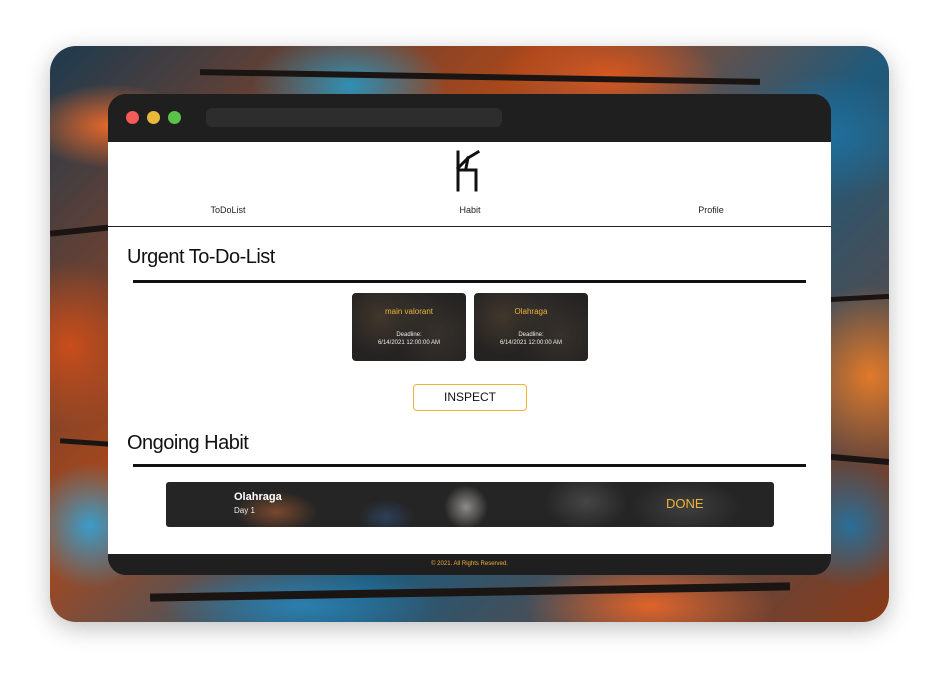 Image resolution: width=939 pixels, height=676 pixels. I want to click on inspect-button: INSPECT, so click(470, 397).